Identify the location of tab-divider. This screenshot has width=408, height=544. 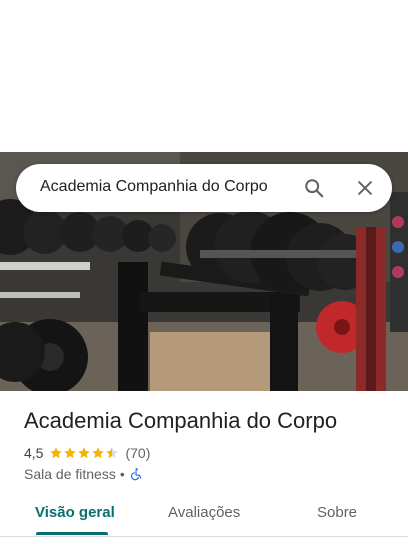
(204, 536).